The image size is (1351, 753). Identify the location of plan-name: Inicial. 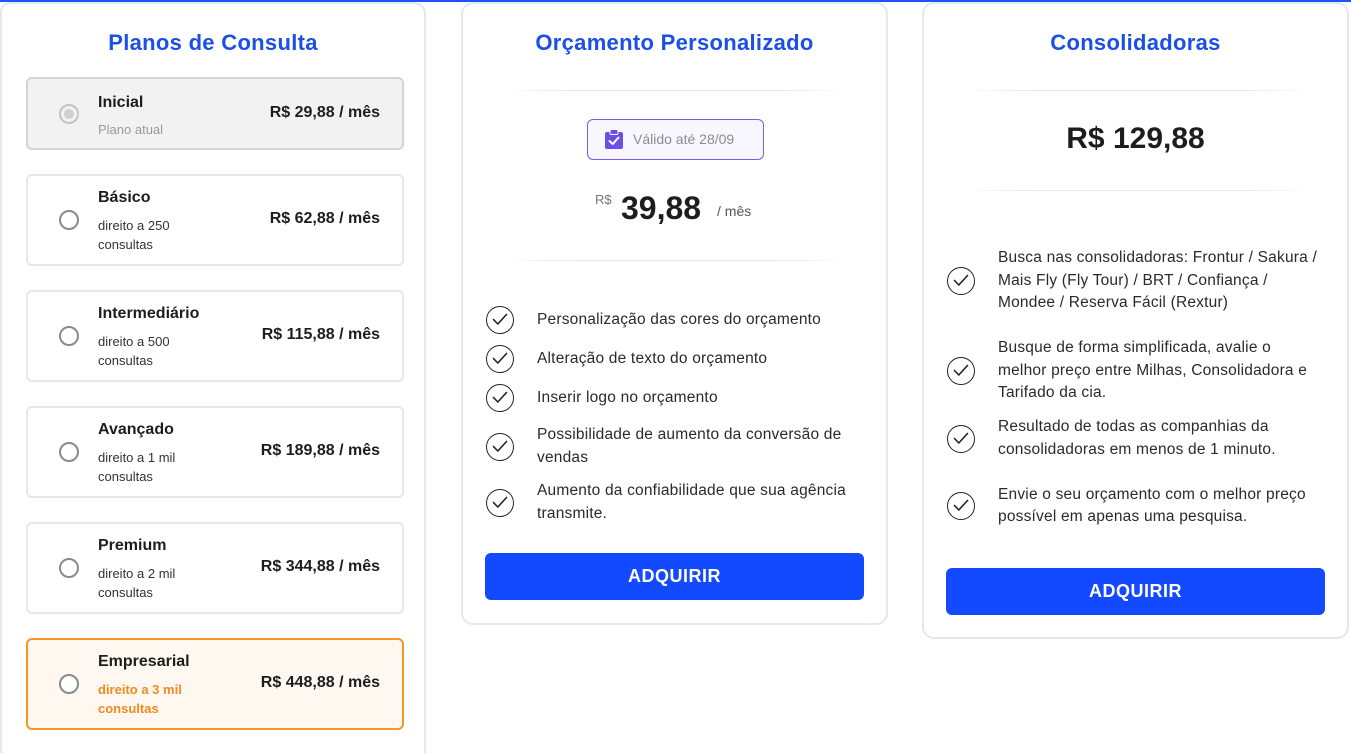
(121, 102).